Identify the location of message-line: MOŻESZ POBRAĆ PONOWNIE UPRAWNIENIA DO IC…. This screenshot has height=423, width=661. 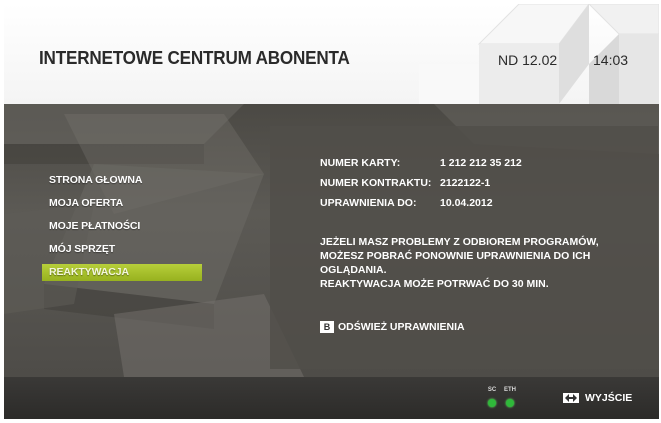
(455, 256).